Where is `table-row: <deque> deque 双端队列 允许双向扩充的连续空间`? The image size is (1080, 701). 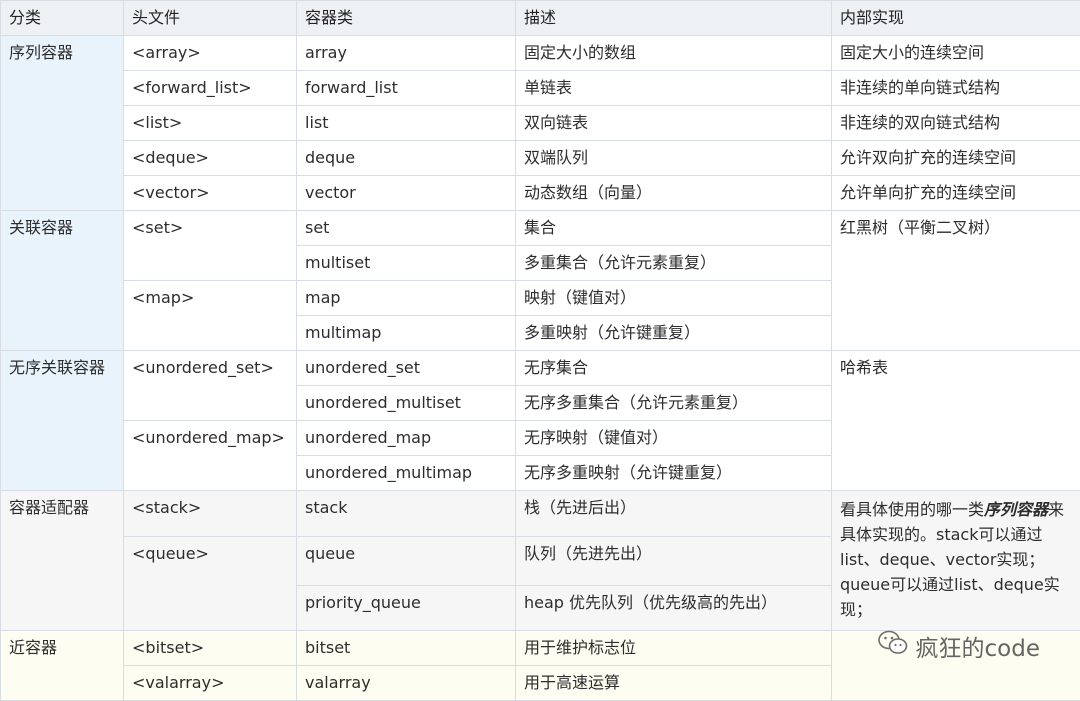
table-row: <deque> deque 双端队列 允许双向扩充的连续空间 is located at coordinates (540, 158).